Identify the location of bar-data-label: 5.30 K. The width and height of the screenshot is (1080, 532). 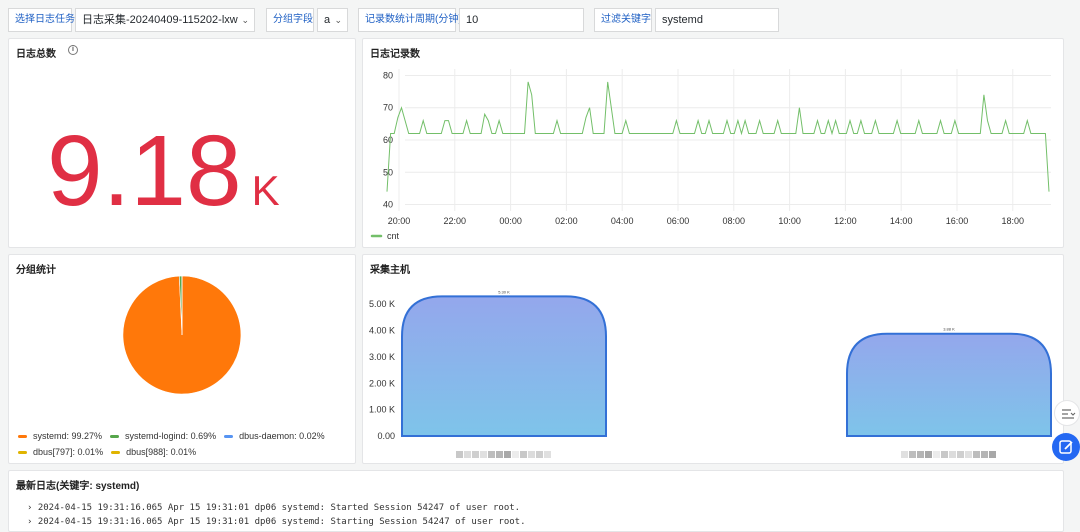
(504, 291).